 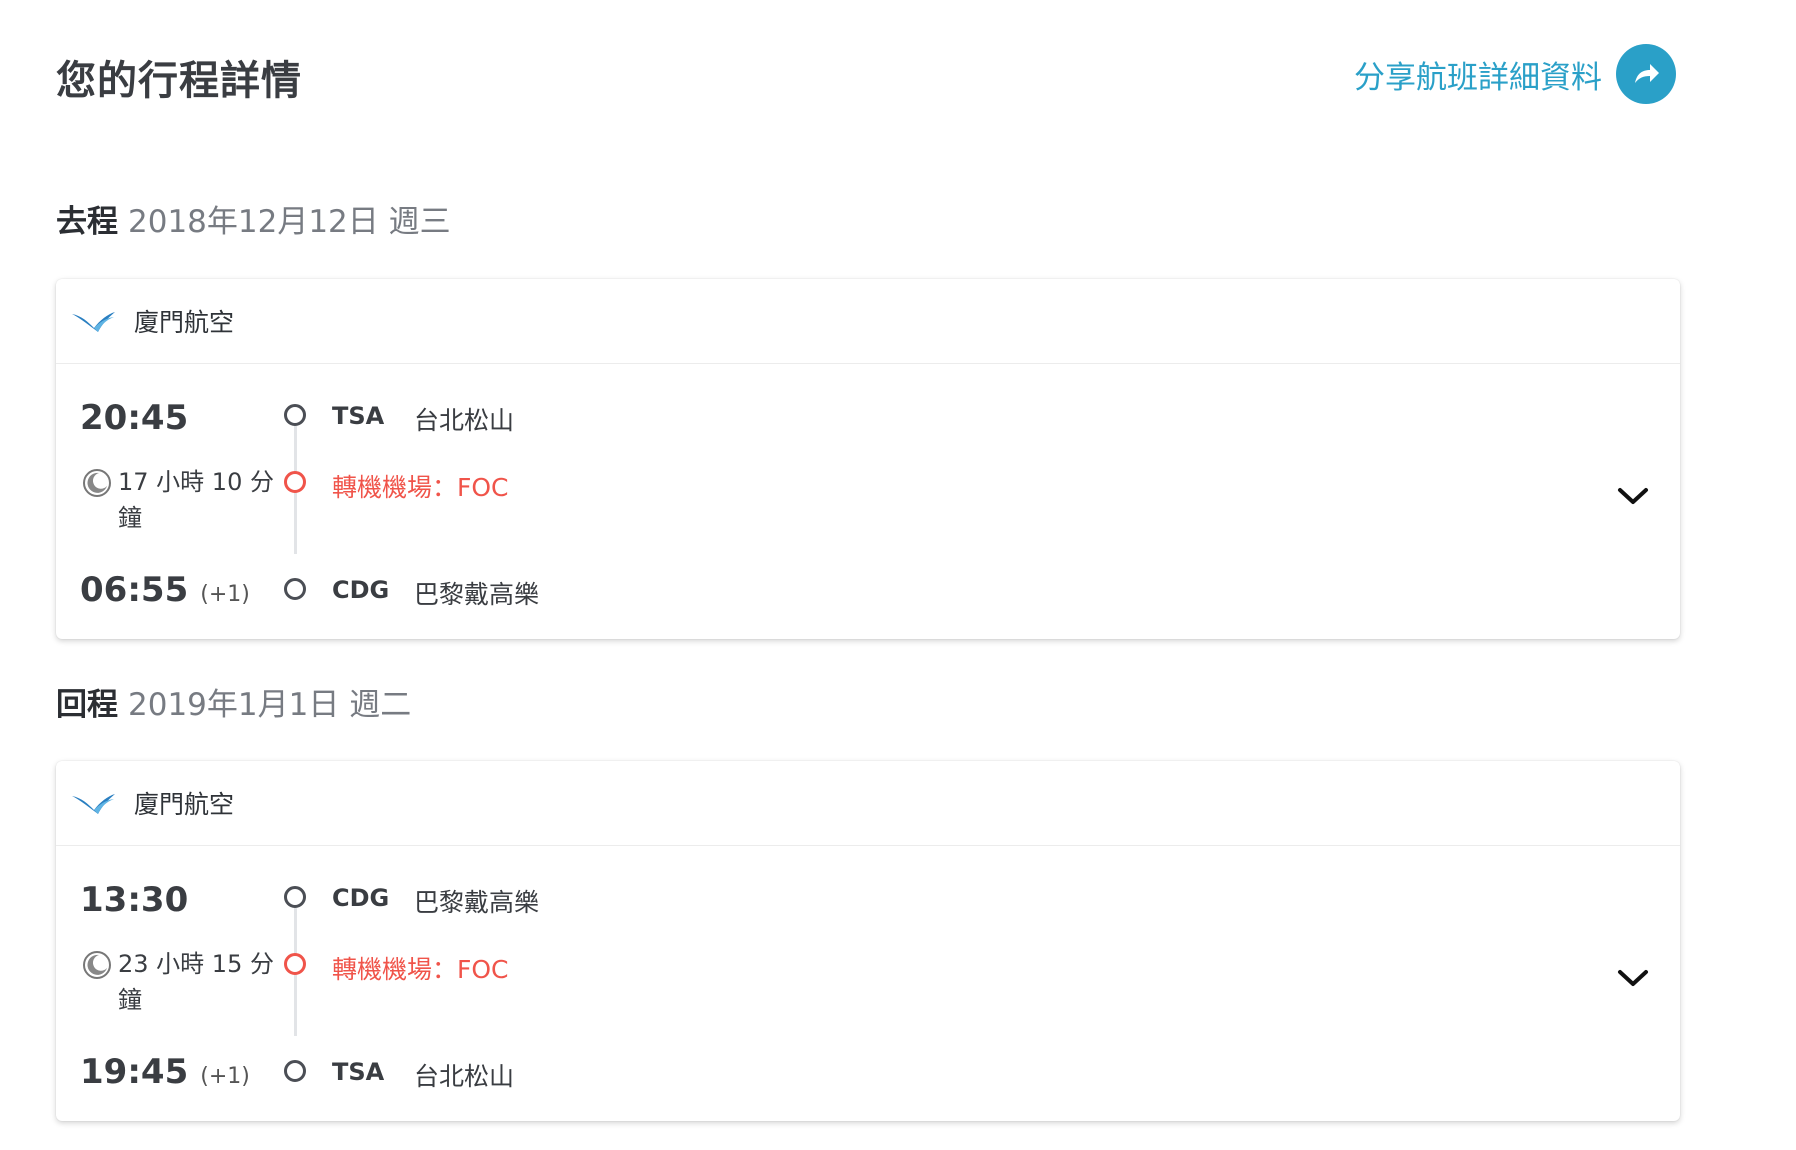 I want to click on inbound-header: 回程 2019年1月1日 週二, so click(x=233, y=701).